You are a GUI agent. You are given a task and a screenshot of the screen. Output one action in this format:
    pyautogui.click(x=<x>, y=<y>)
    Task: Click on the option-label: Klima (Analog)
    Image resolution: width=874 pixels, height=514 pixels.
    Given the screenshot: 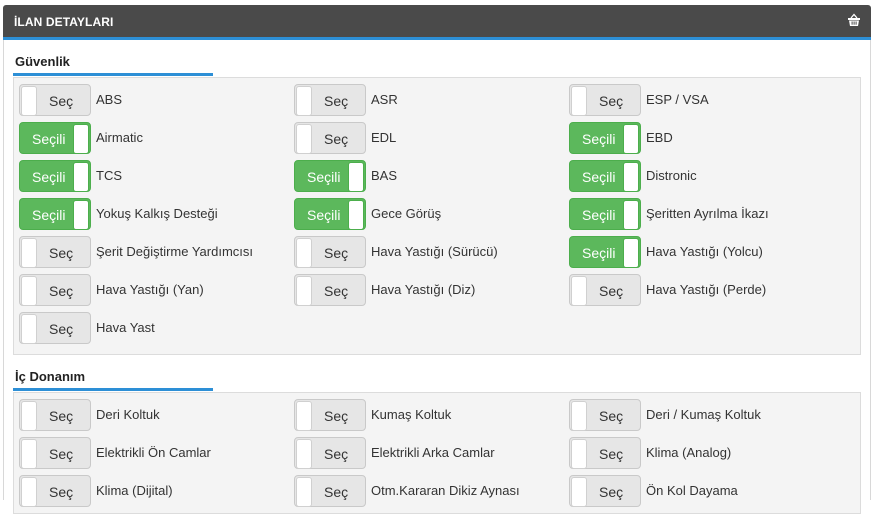 What is the action you would take?
    pyautogui.click(x=689, y=452)
    